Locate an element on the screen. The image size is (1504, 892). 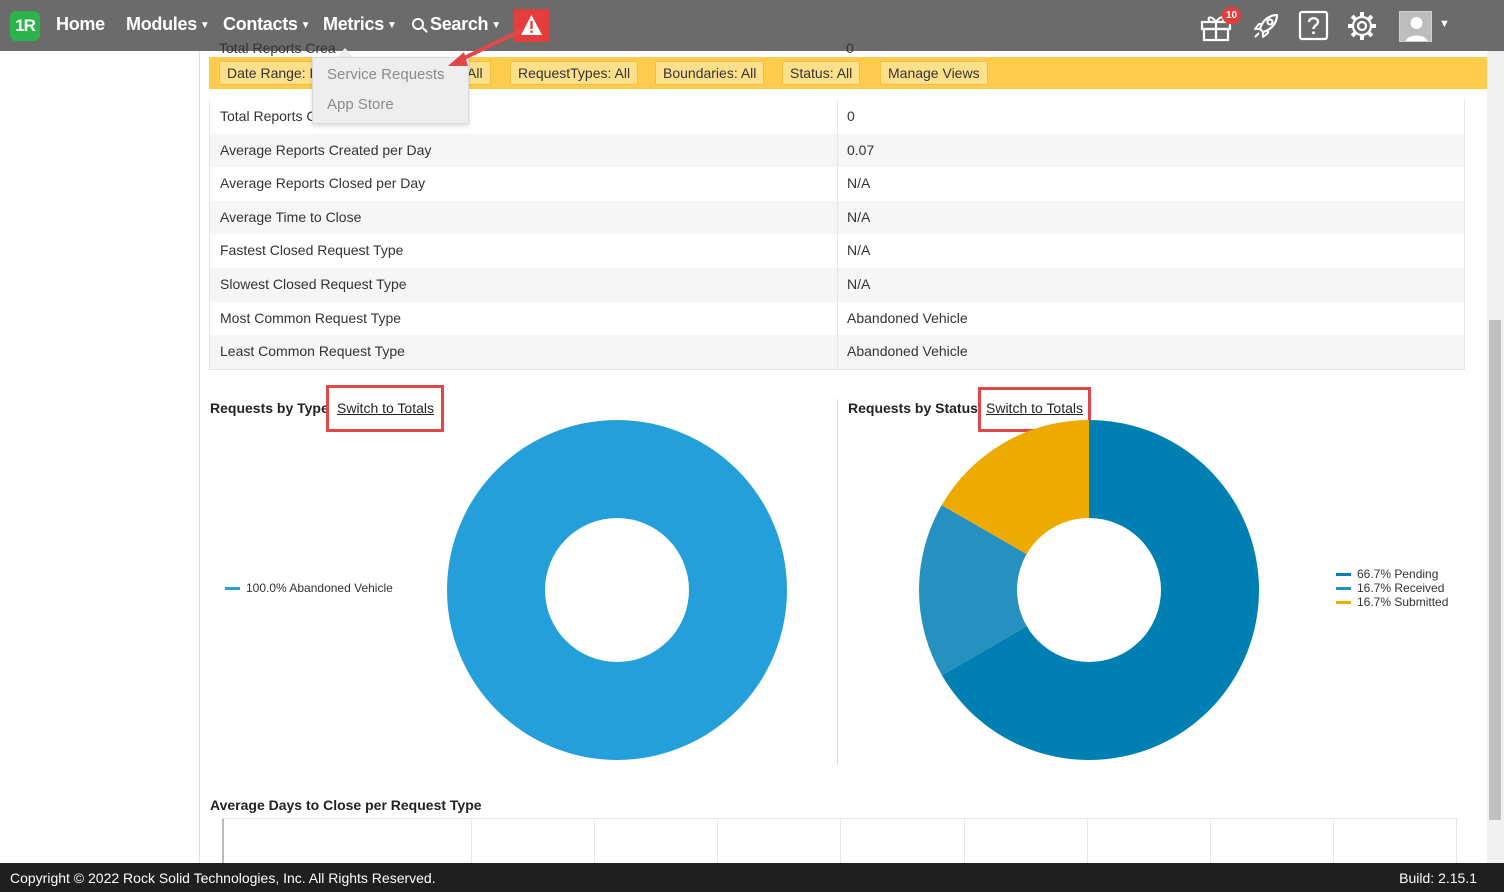
filter-status: Status: All is located at coordinates (821, 73).